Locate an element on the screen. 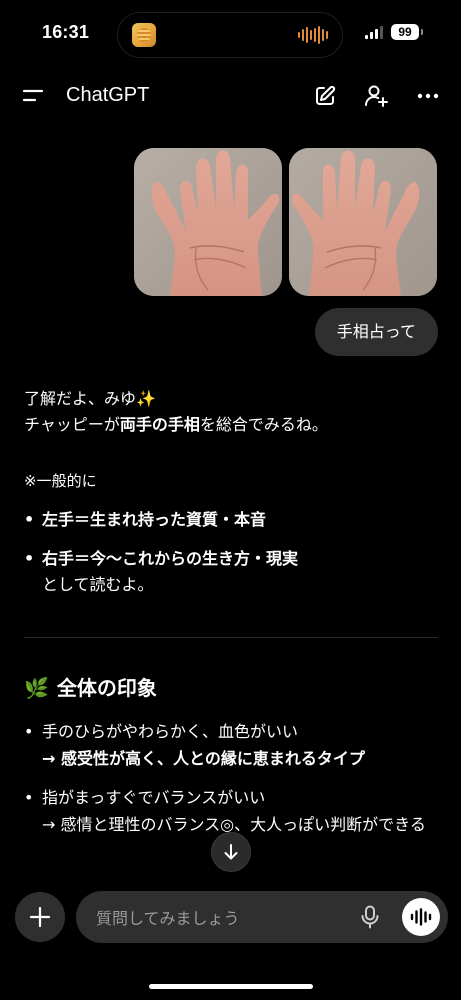 This screenshot has width=461, height=1000. hands-list: 左手＝生まれ持った資質・本音 右手＝今〜これからの生き方・現実 として読むよ。 is located at coordinates (231, 552).